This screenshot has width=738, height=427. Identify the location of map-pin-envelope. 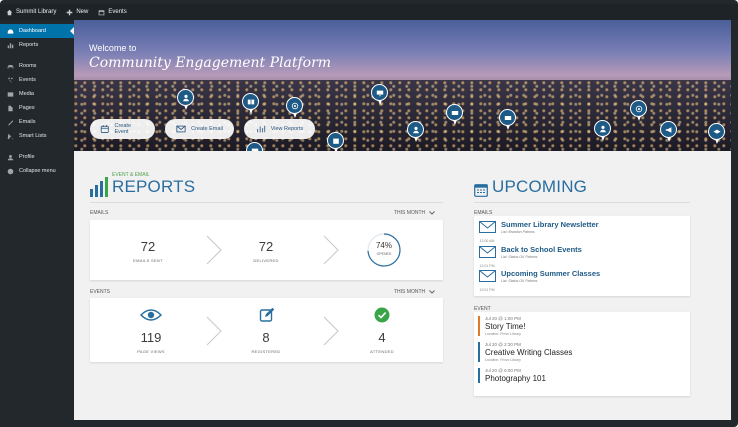
(454, 114).